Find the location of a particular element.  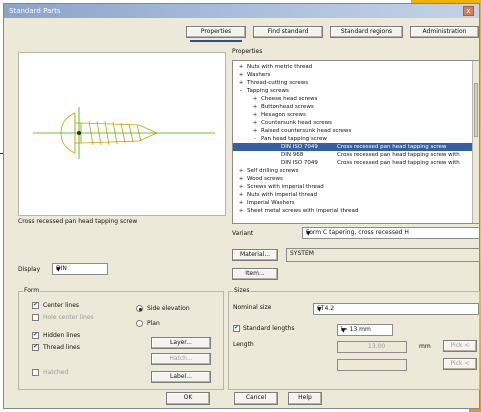

nominal-size-label: Nominal size is located at coordinates (252, 307).